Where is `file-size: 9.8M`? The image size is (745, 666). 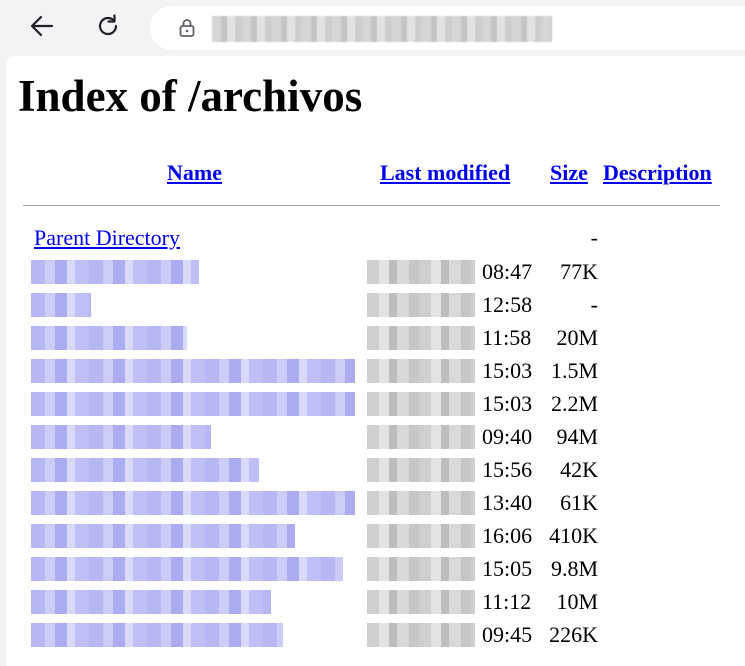 file-size: 9.8M is located at coordinates (574, 568).